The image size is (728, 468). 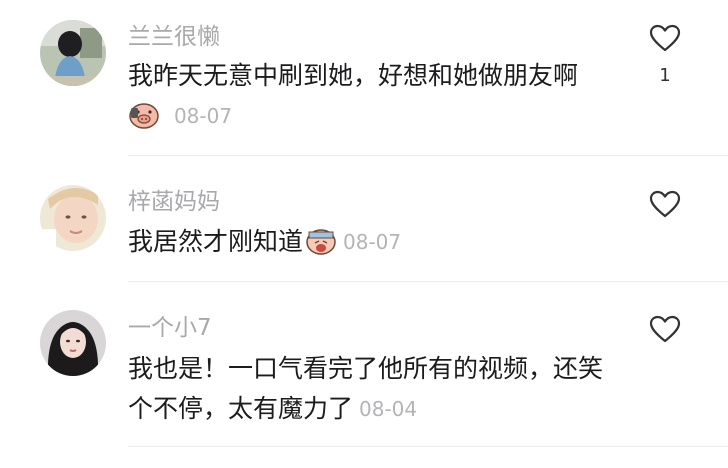 What do you see at coordinates (321, 239) in the screenshot?
I see `crying-face-emoji` at bounding box center [321, 239].